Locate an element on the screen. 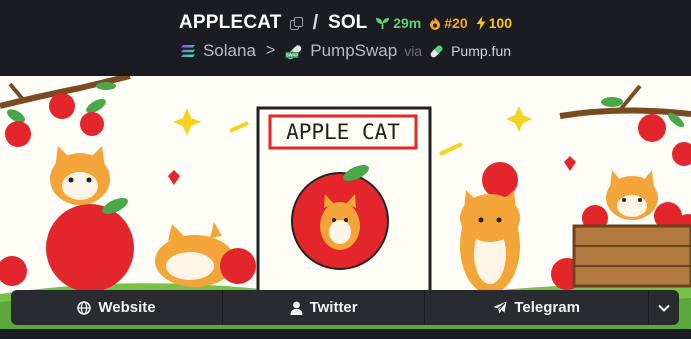  copy-icon is located at coordinates (296, 23).